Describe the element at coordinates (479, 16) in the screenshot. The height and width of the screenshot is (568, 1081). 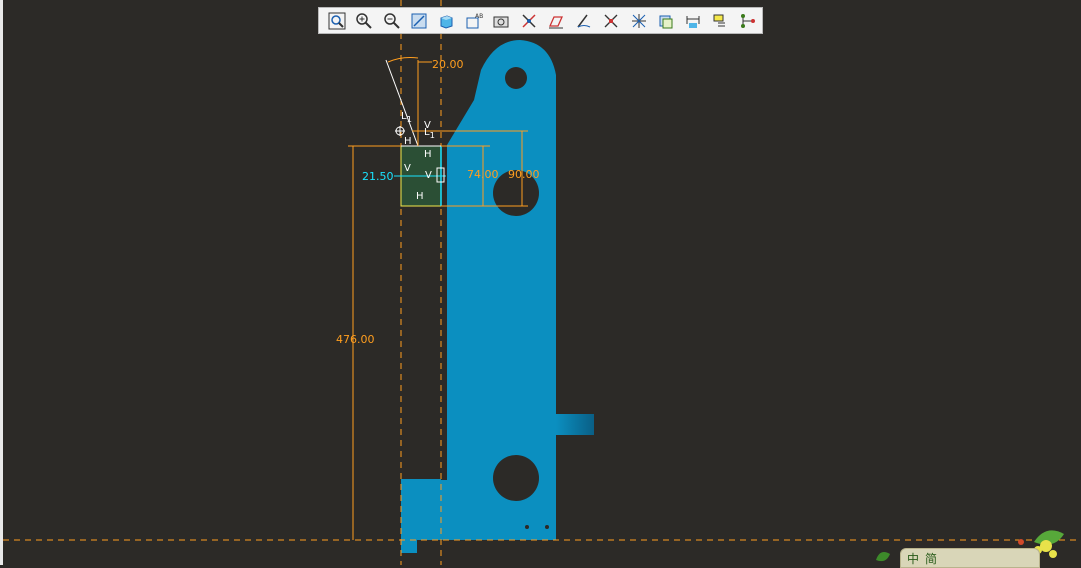
I see `svg-text: AB` at that location.